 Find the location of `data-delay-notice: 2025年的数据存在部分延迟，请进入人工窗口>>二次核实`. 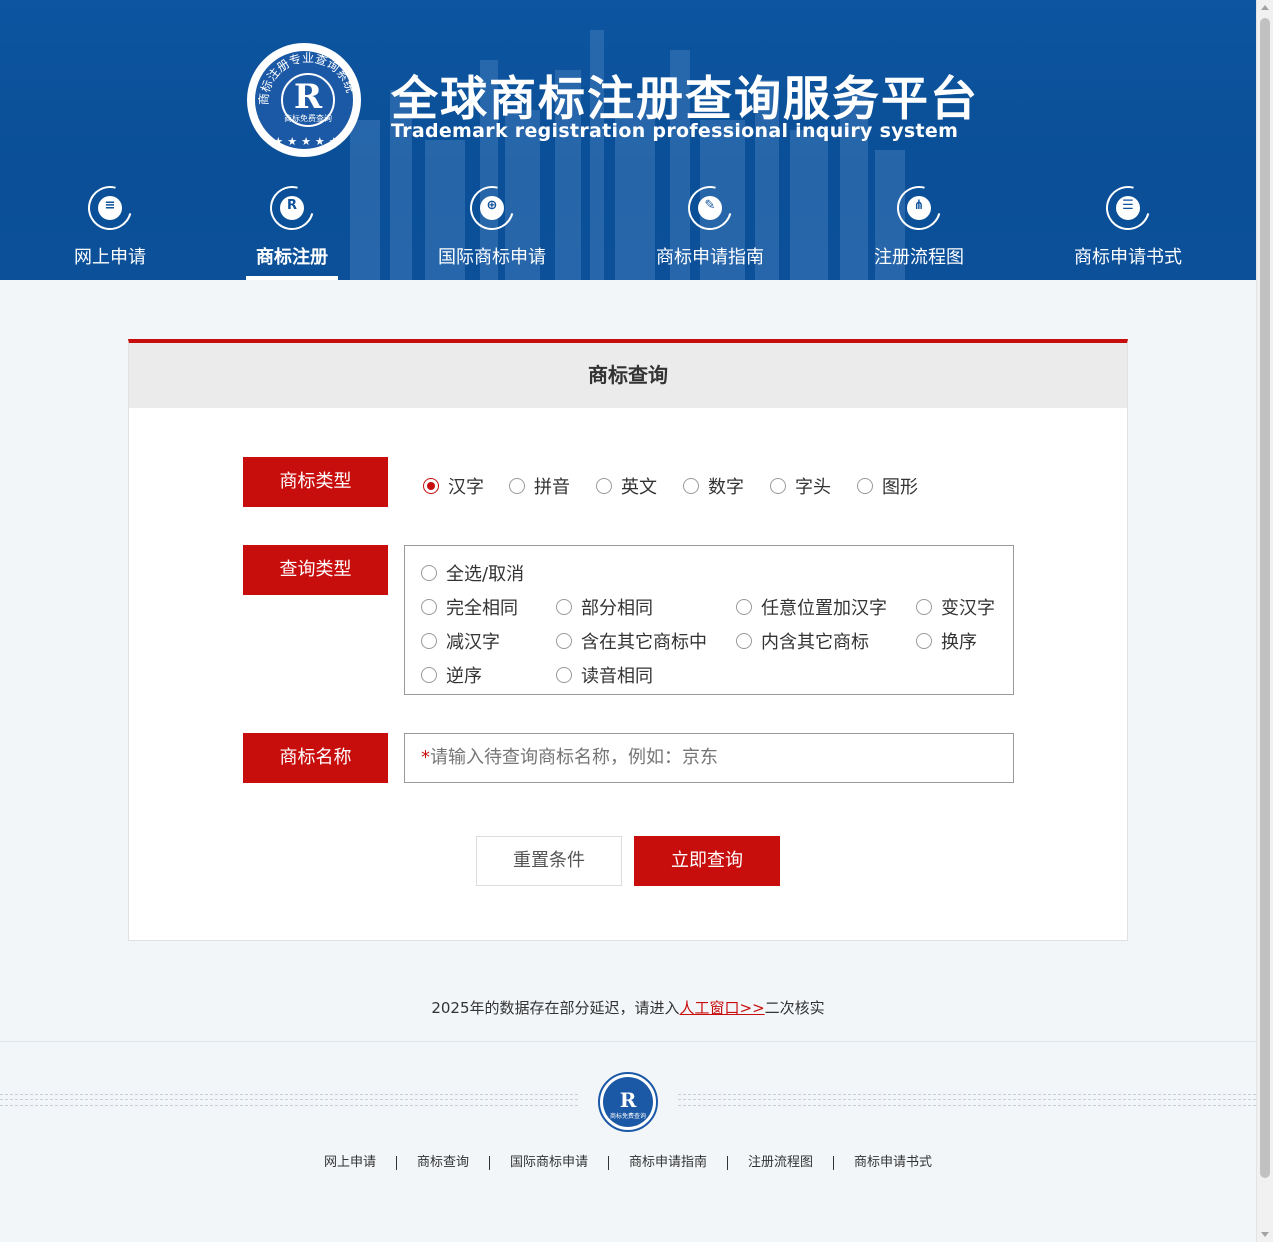

data-delay-notice: 2025年的数据存在部分延迟，请进入人工窗口>>二次核实 is located at coordinates (628, 1007).